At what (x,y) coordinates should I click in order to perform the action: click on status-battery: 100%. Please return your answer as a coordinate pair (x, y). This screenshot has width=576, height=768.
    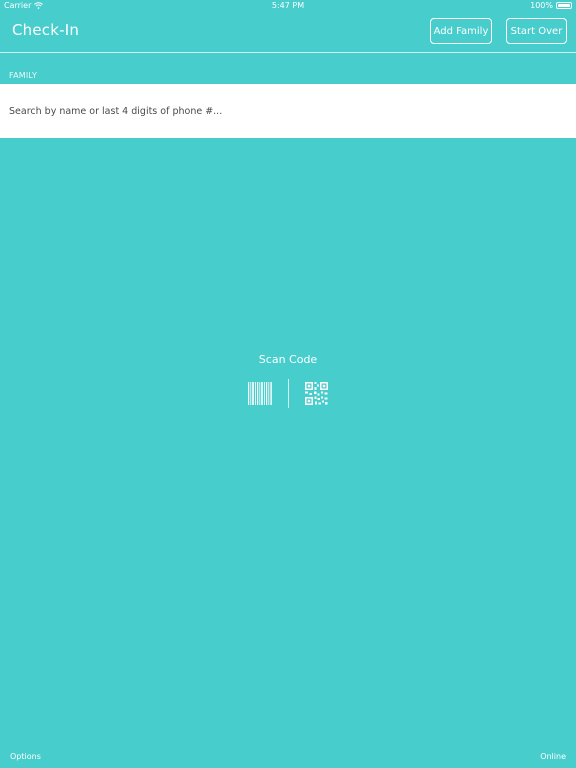
    Looking at the image, I should click on (551, 5).